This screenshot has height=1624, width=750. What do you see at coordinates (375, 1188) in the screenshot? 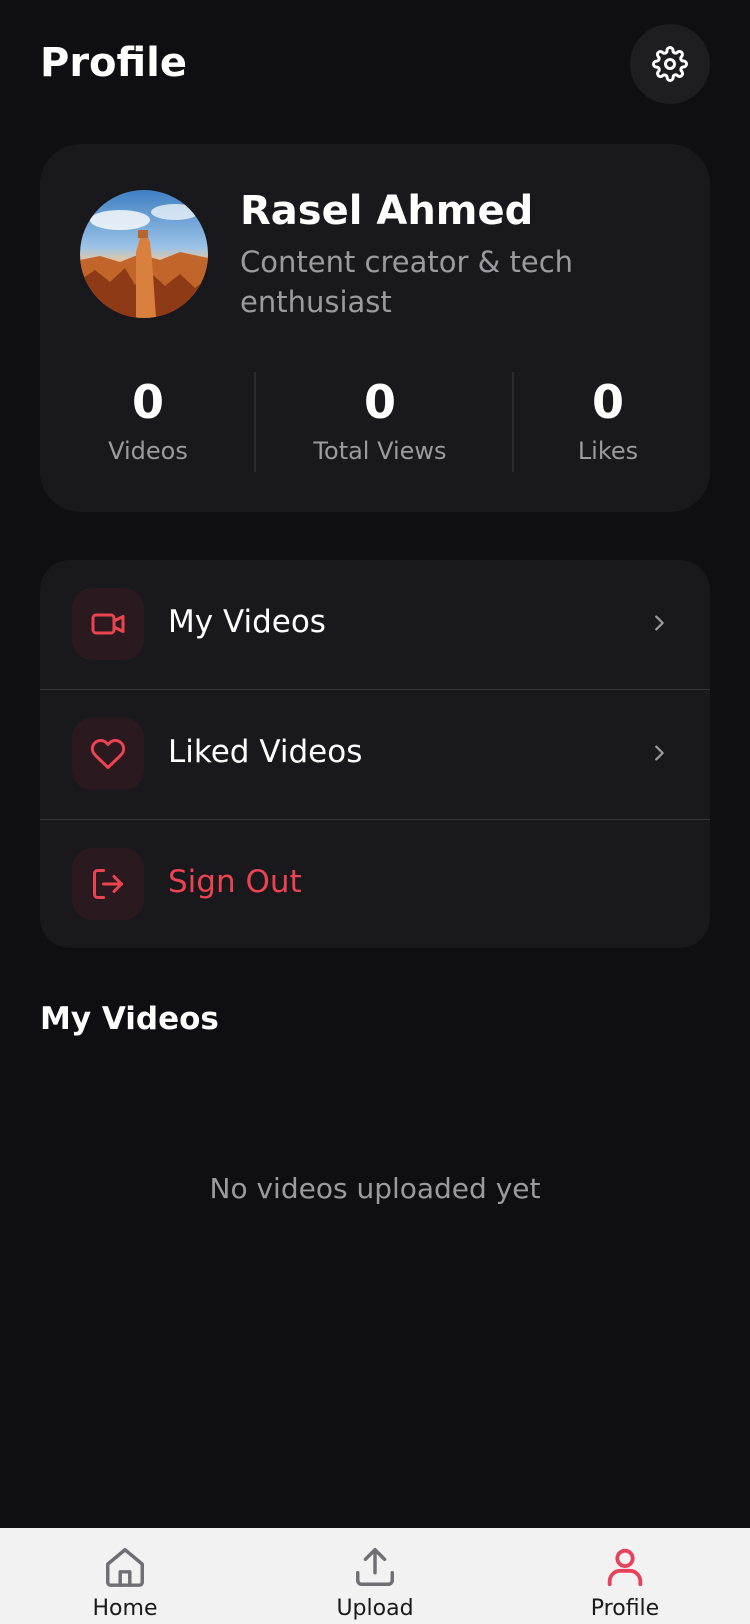
I see `empty-state-message: No videos uploaded yet` at bounding box center [375, 1188].